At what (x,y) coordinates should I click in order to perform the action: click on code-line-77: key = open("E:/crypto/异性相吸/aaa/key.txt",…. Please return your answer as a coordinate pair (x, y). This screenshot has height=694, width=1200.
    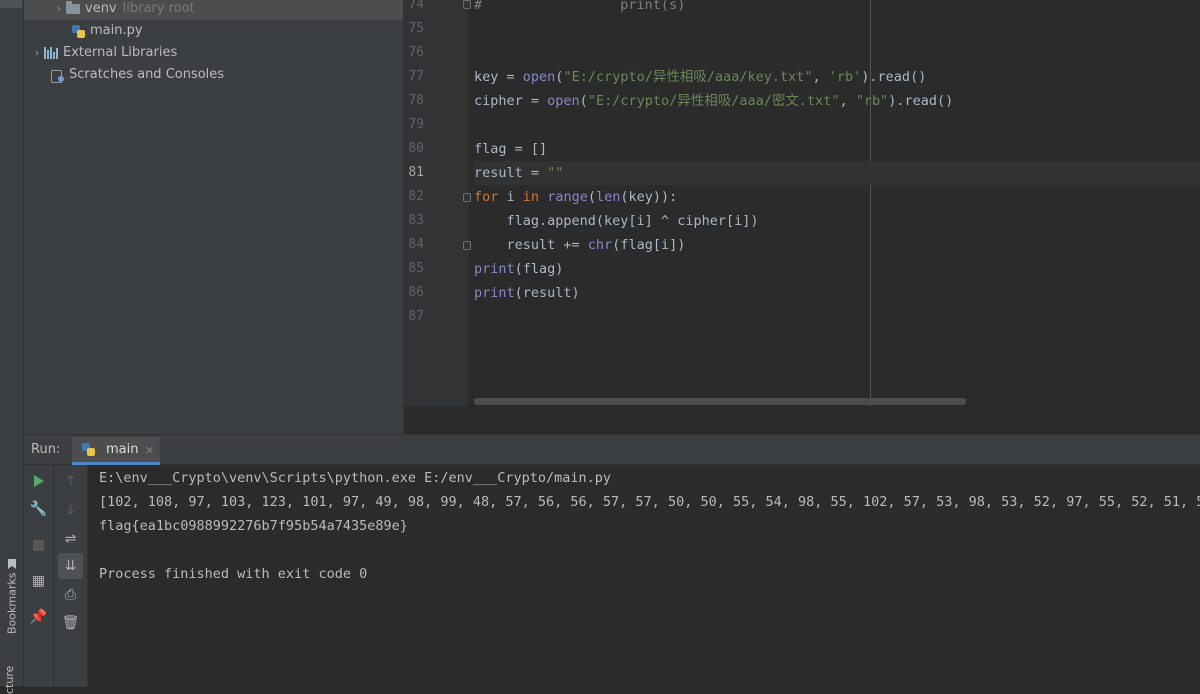
    Looking at the image, I should click on (700, 77).